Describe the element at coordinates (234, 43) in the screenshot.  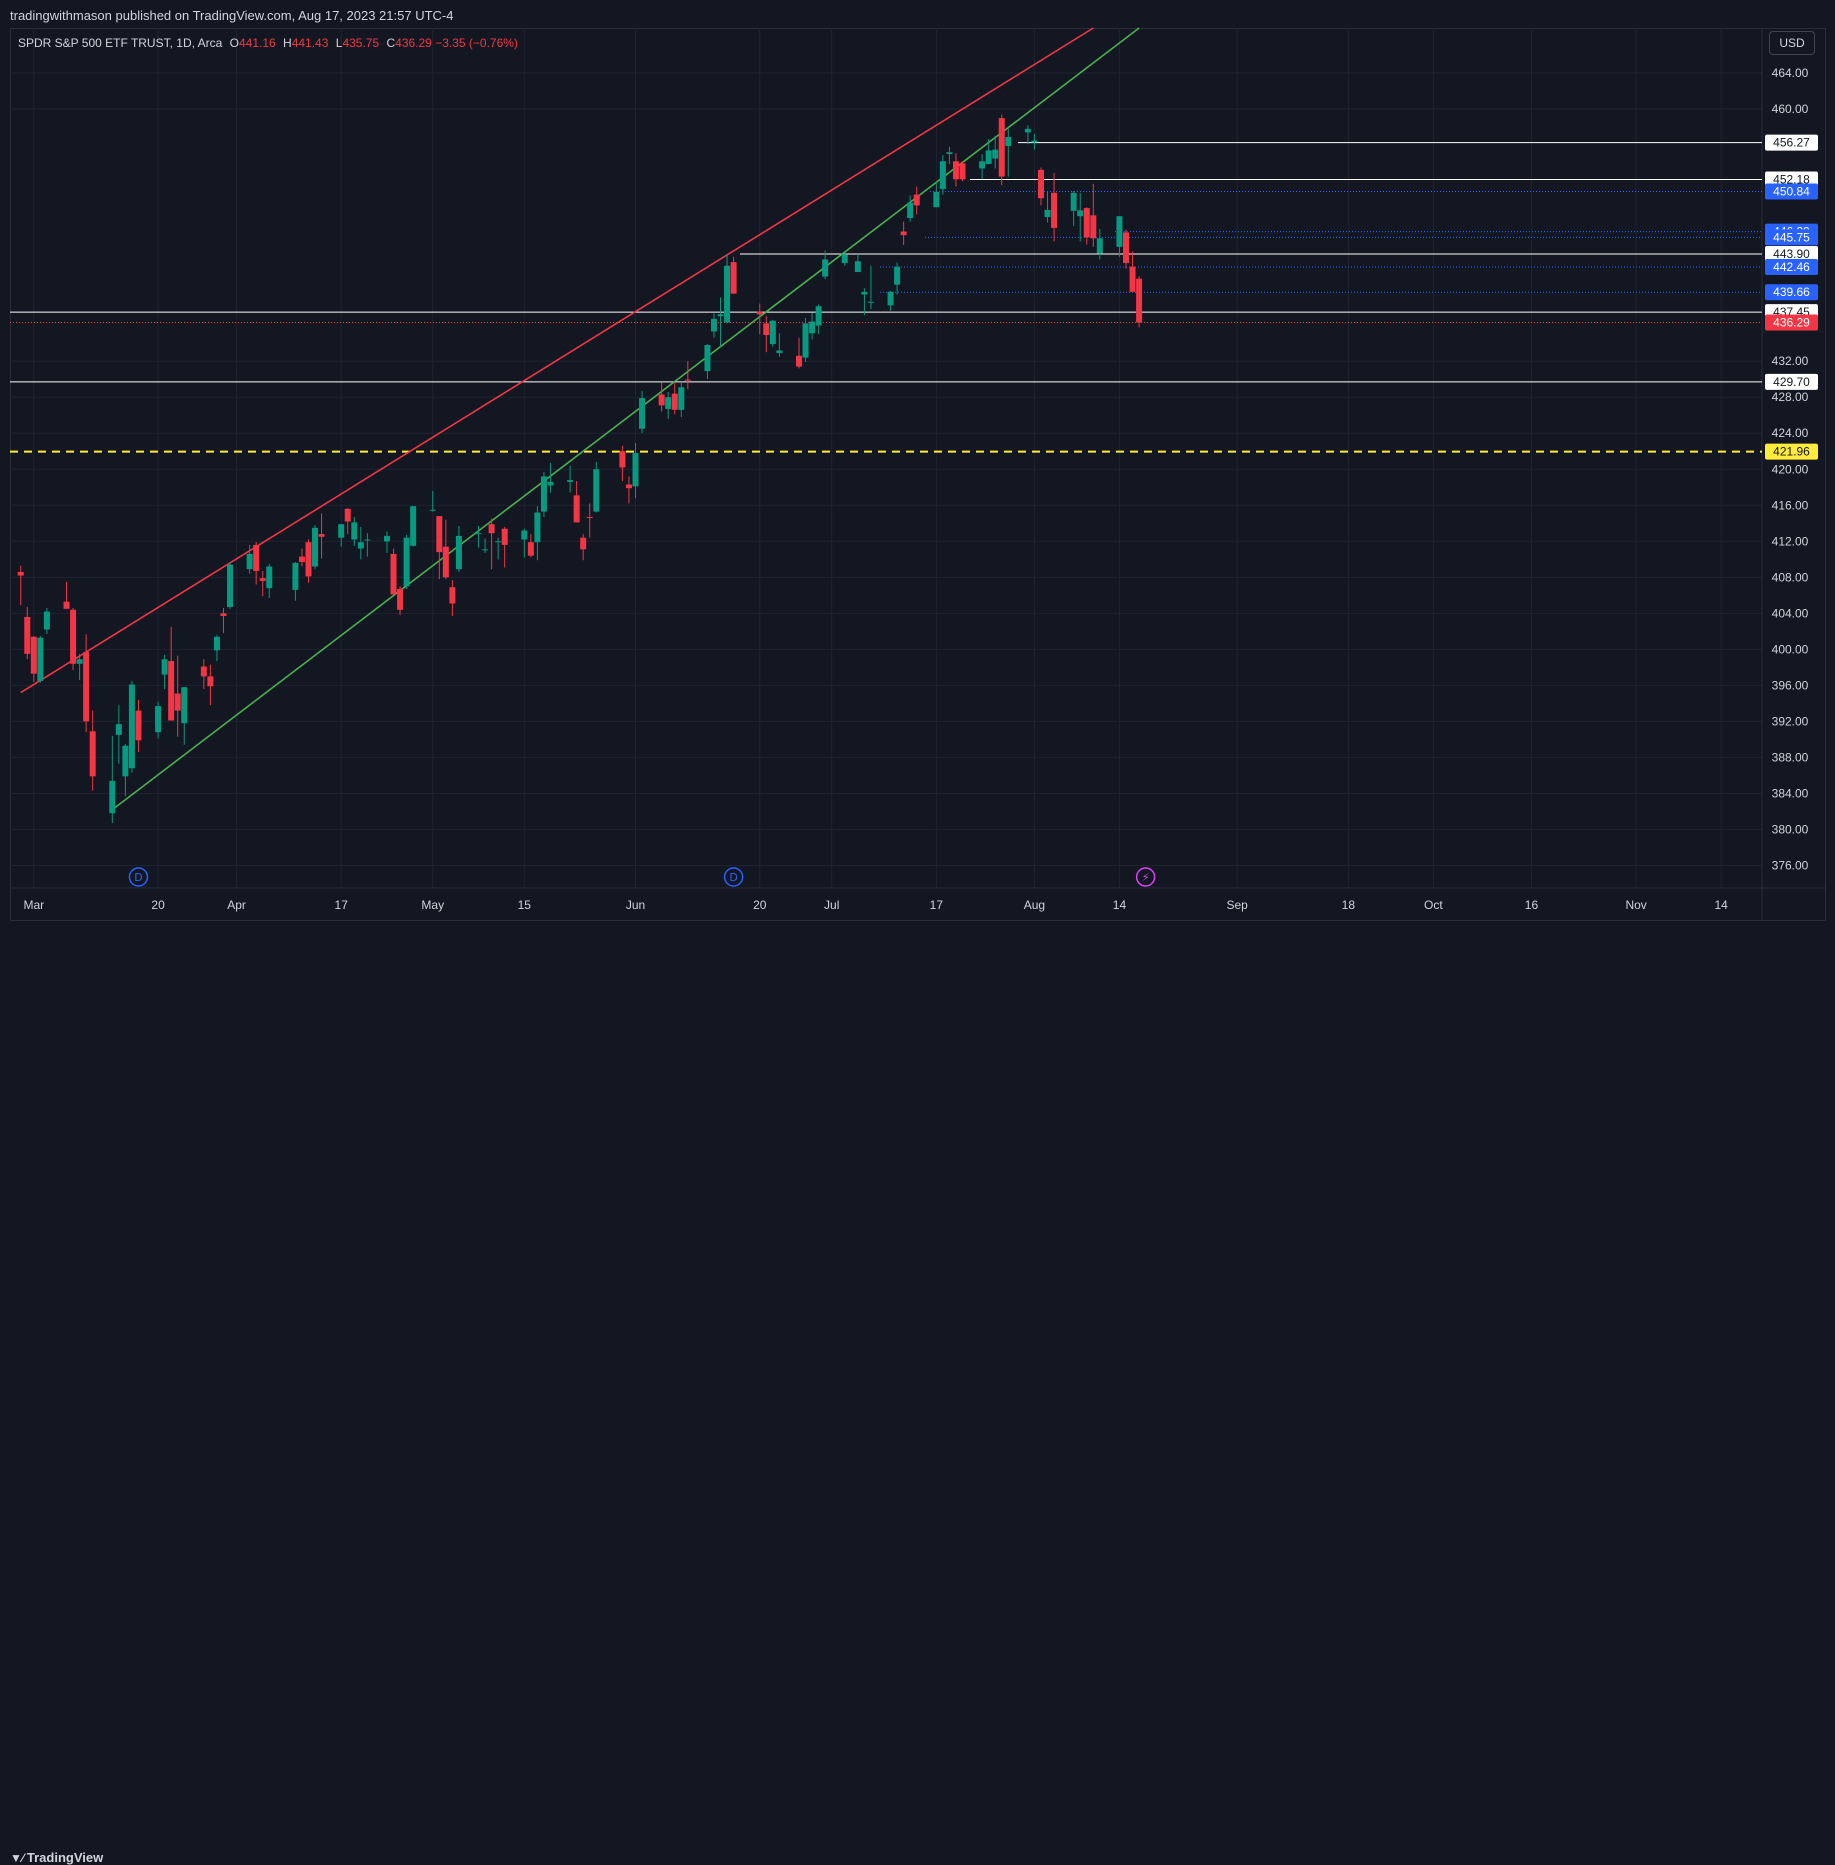
I see `open-key: O` at that location.